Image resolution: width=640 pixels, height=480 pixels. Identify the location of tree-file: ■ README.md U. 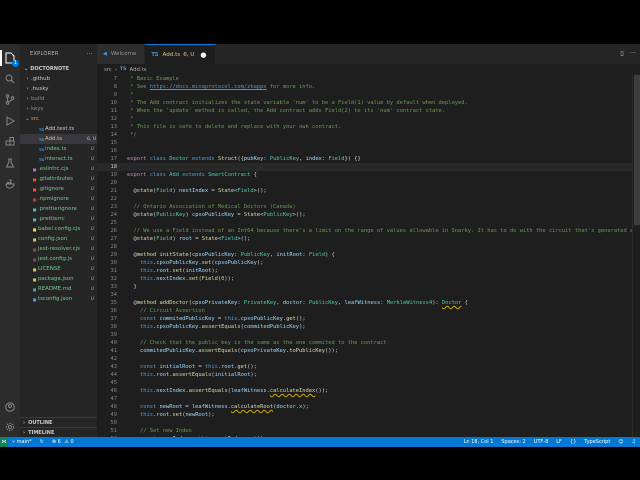
(58, 289).